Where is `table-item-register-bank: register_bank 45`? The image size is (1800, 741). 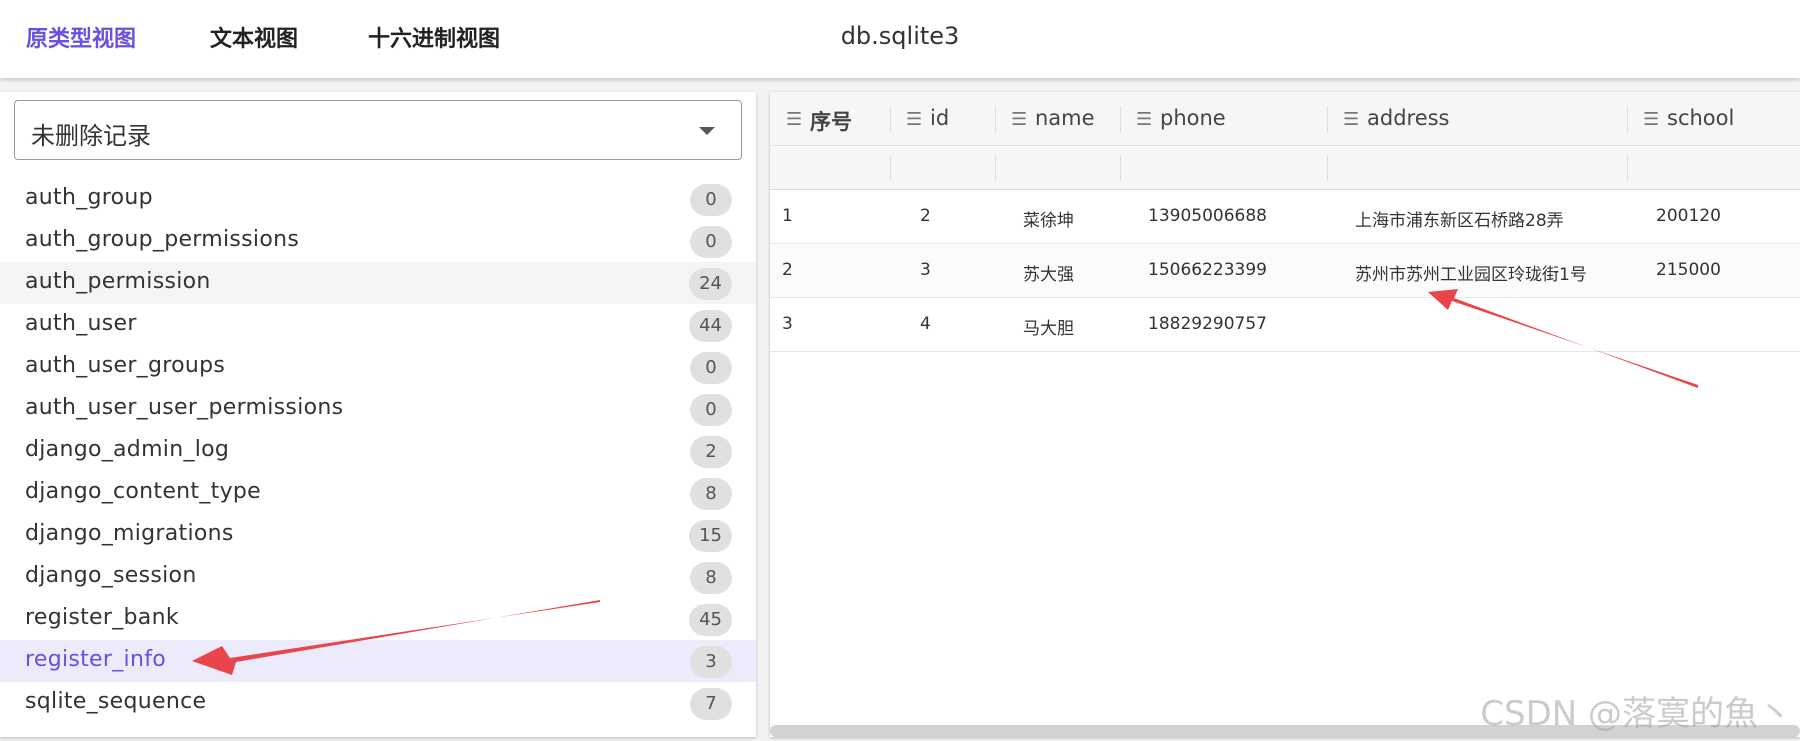
table-item-register-bank: register_bank 45 is located at coordinates (378, 619).